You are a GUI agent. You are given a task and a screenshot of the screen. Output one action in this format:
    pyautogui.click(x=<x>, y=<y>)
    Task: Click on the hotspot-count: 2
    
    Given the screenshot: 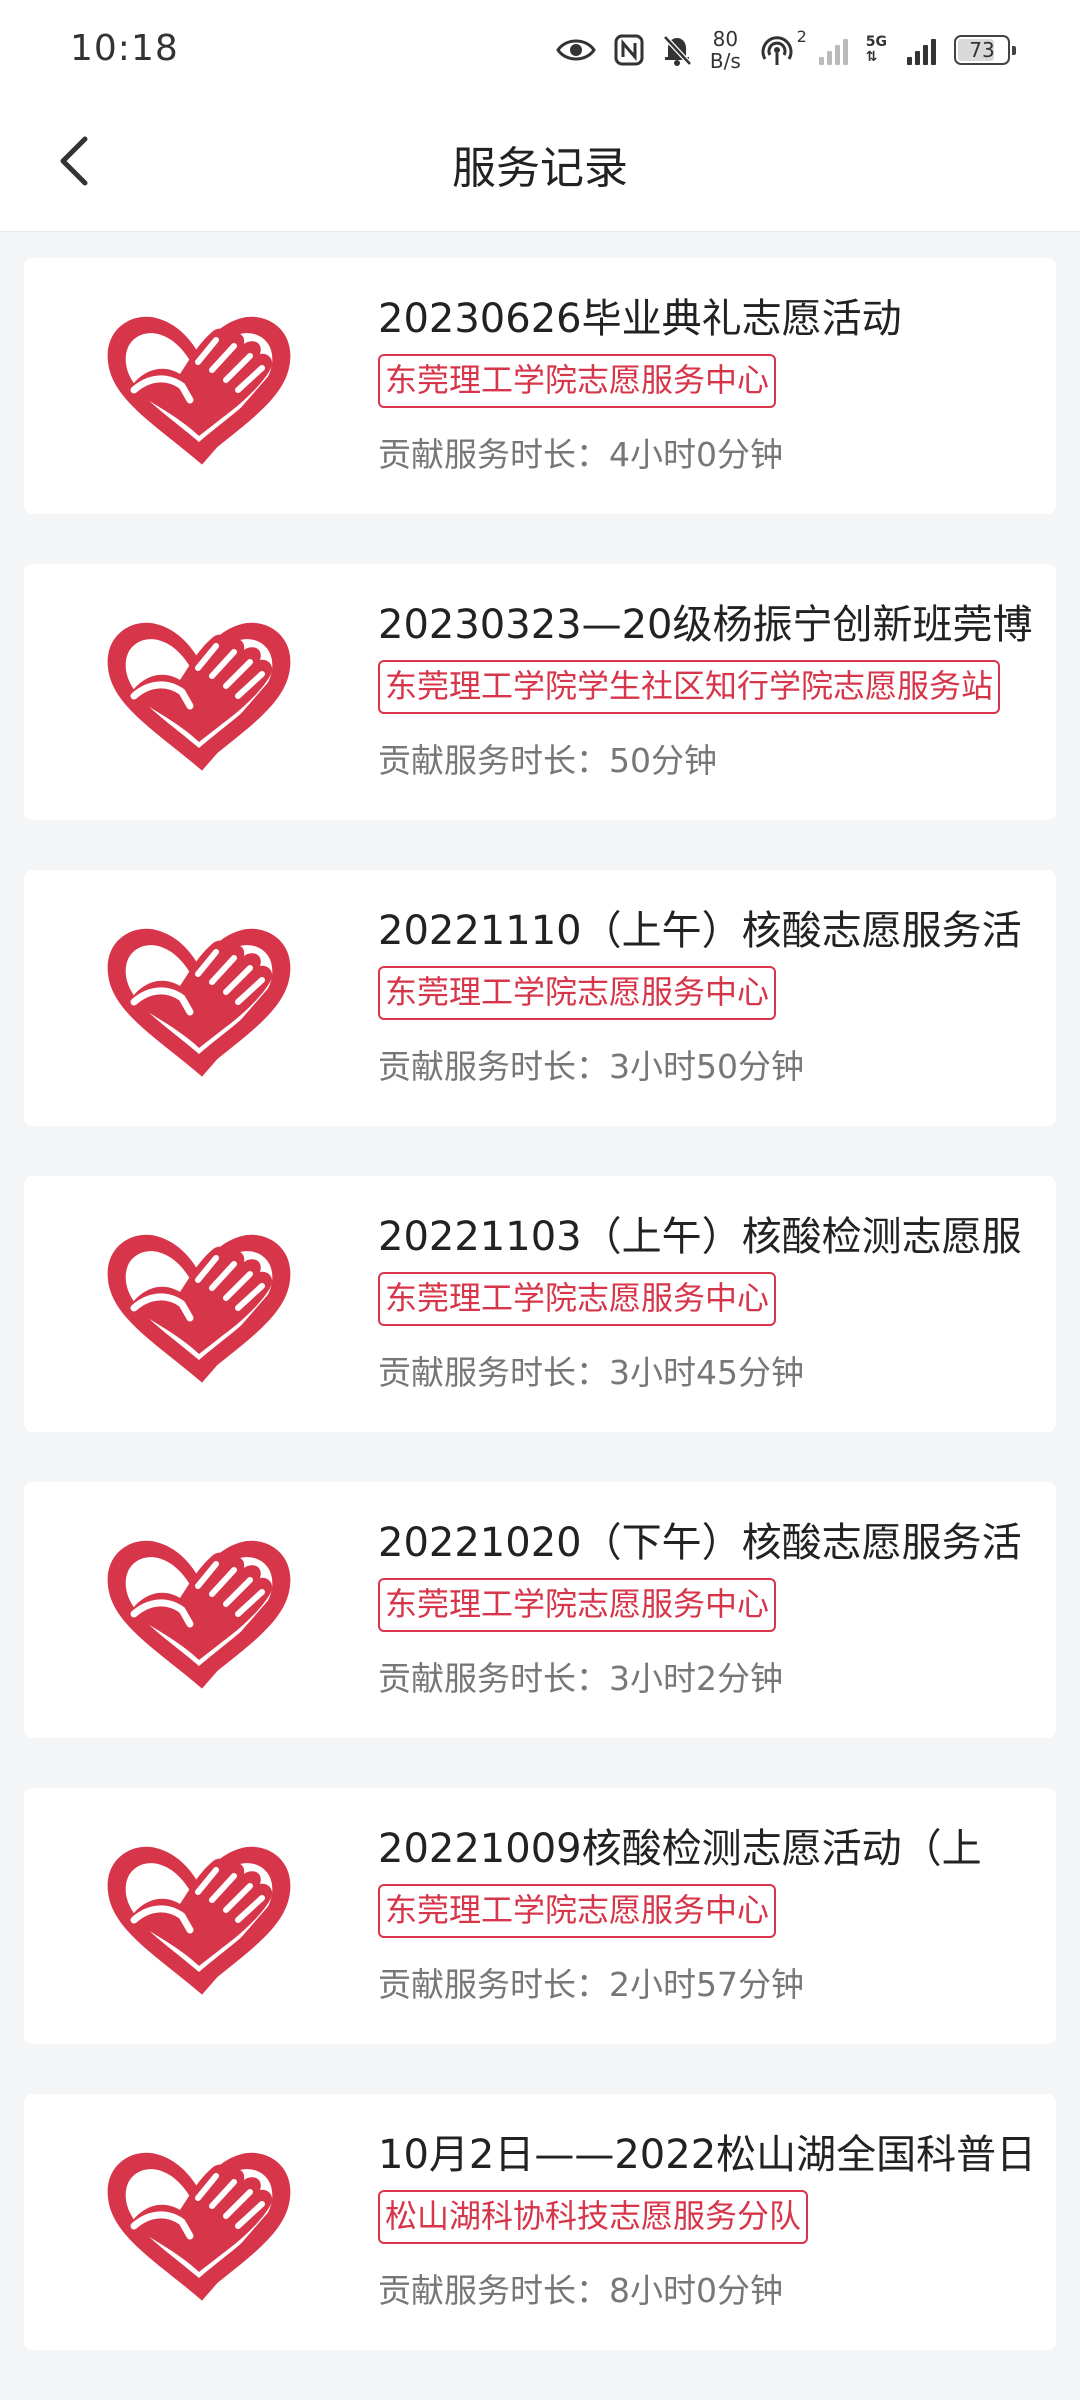 What is the action you would take?
    pyautogui.click(x=801, y=36)
    